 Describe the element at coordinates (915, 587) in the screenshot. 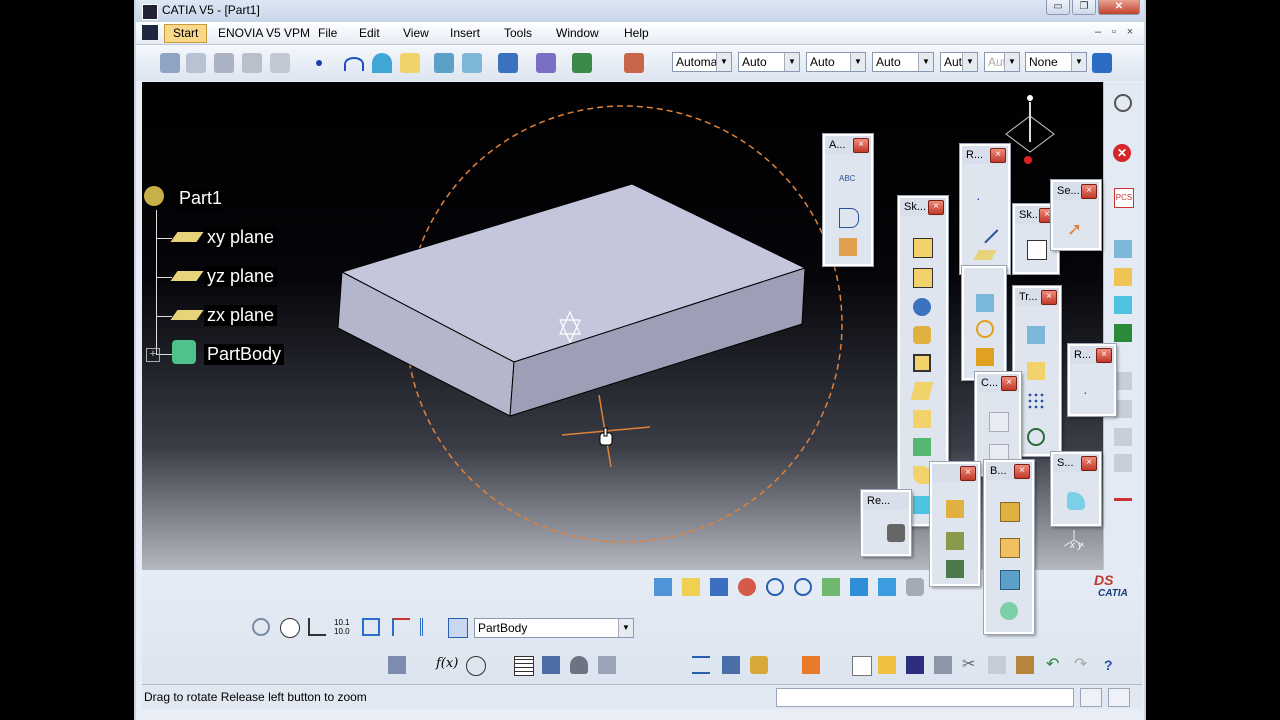

I see `render-icon` at that location.